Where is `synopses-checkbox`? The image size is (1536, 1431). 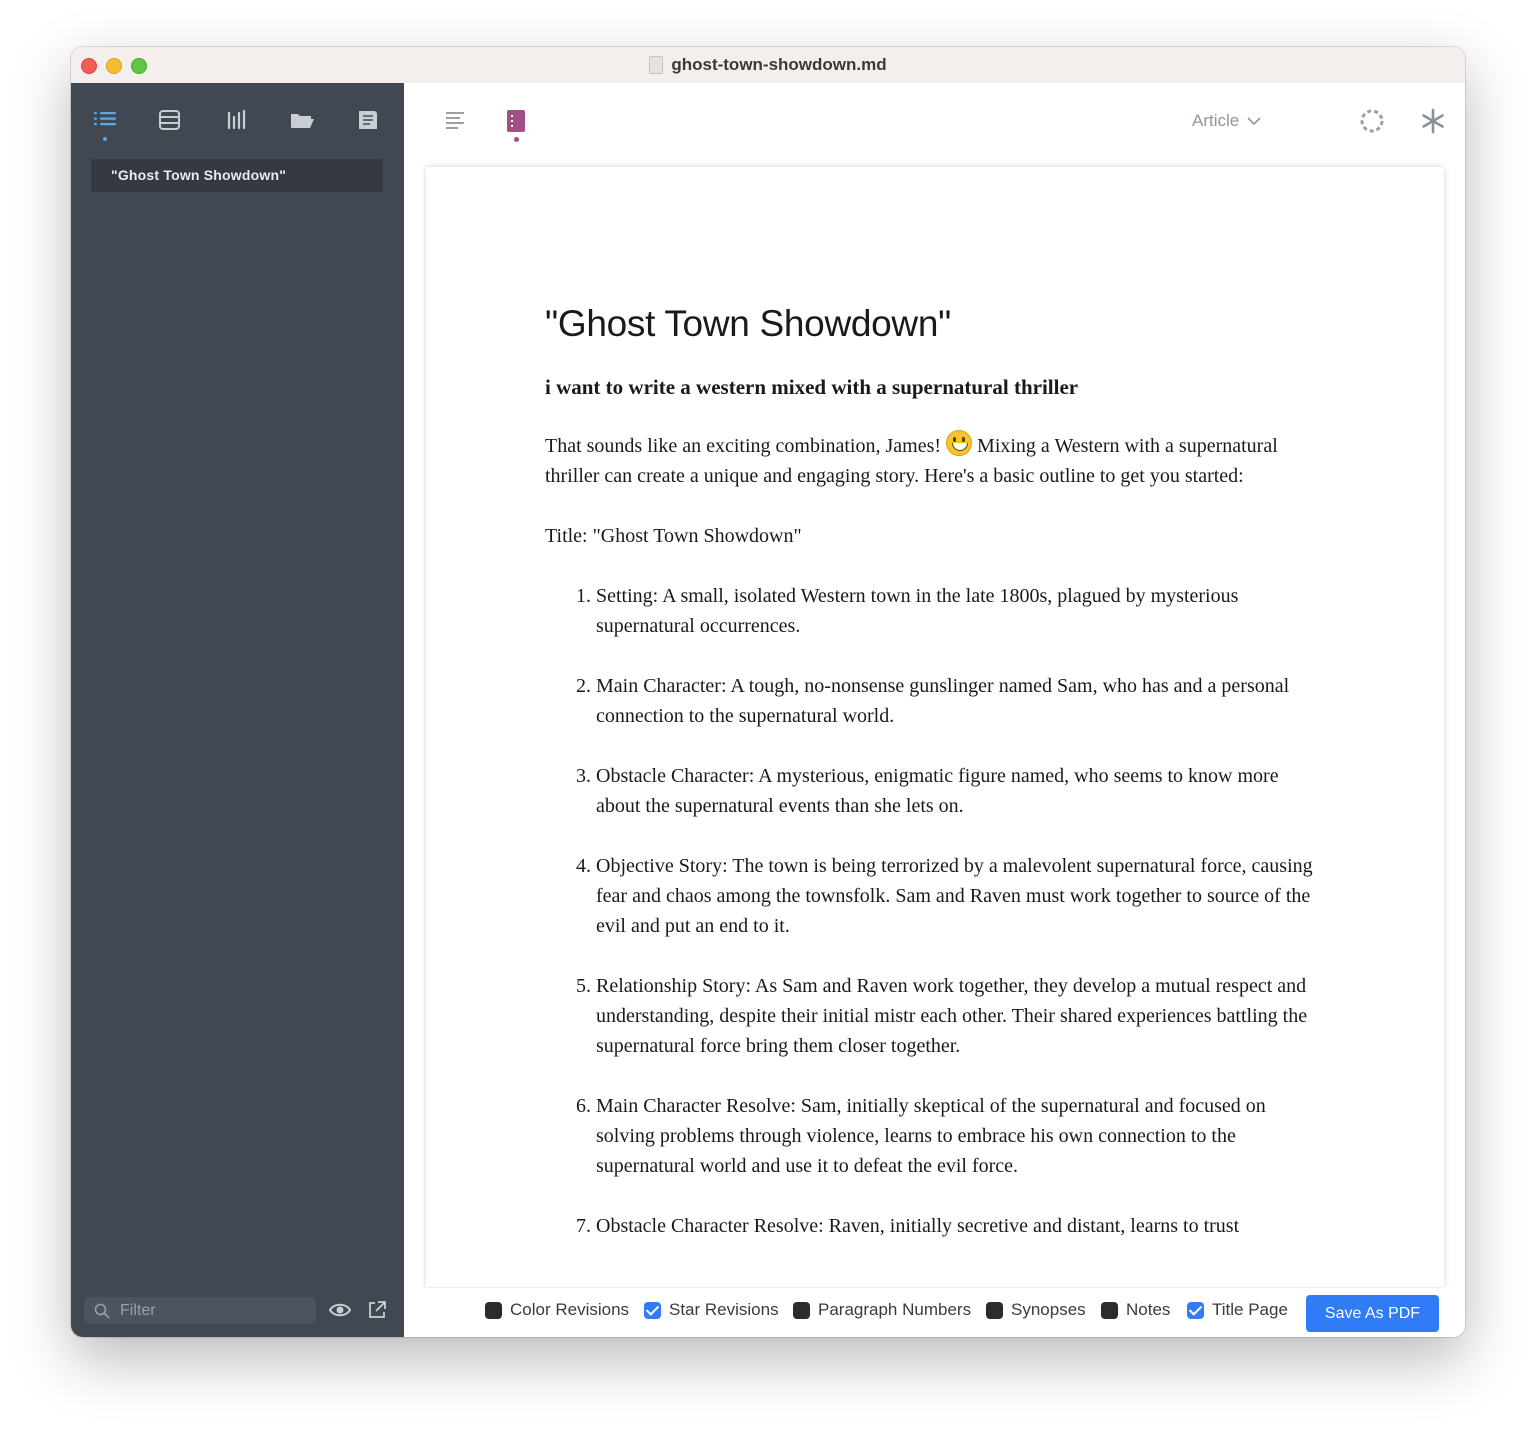
synopses-checkbox is located at coordinates (994, 1310).